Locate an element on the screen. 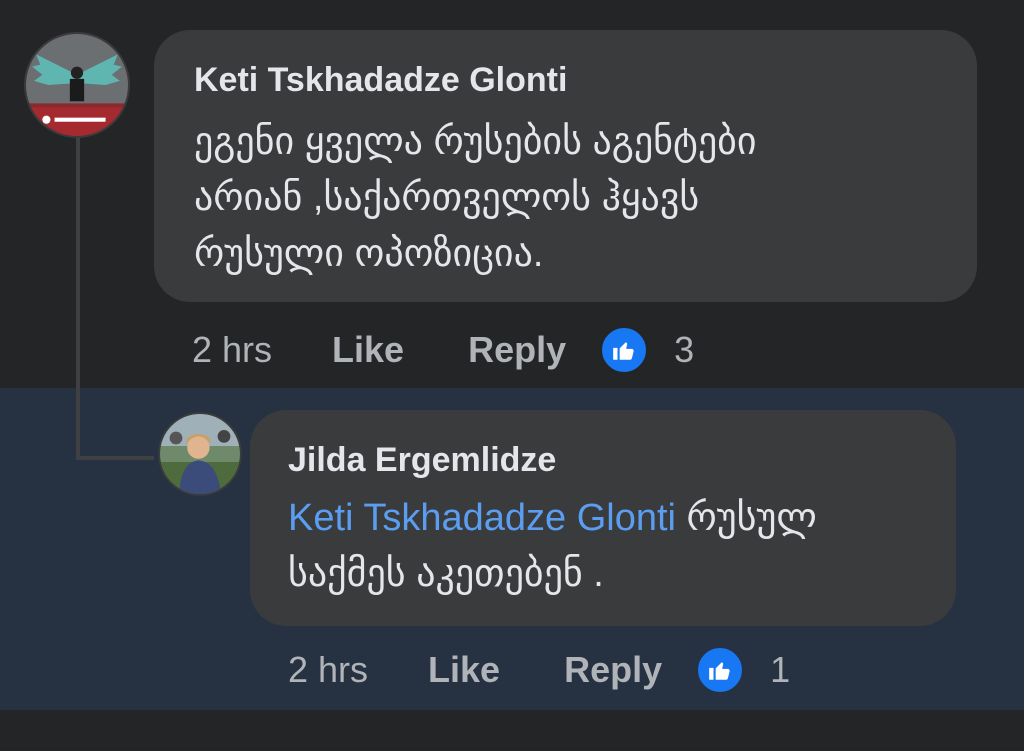  reply-reply-button: Reply is located at coordinates (613, 670).